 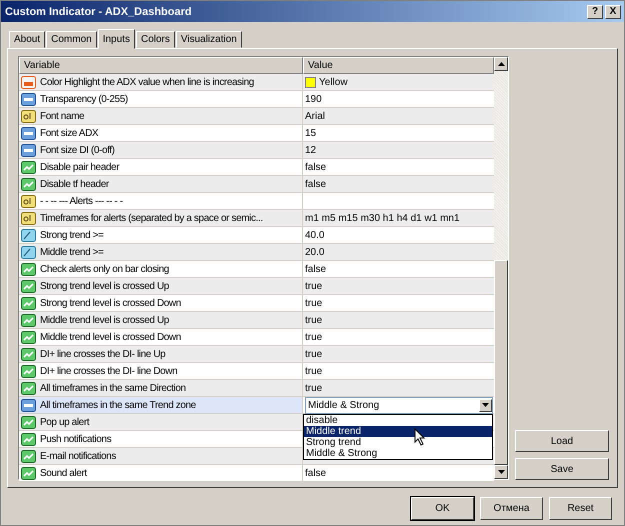 What do you see at coordinates (103, 354) in the screenshot?
I see `variable-name: DI+ line crosses the DI- line Up` at bounding box center [103, 354].